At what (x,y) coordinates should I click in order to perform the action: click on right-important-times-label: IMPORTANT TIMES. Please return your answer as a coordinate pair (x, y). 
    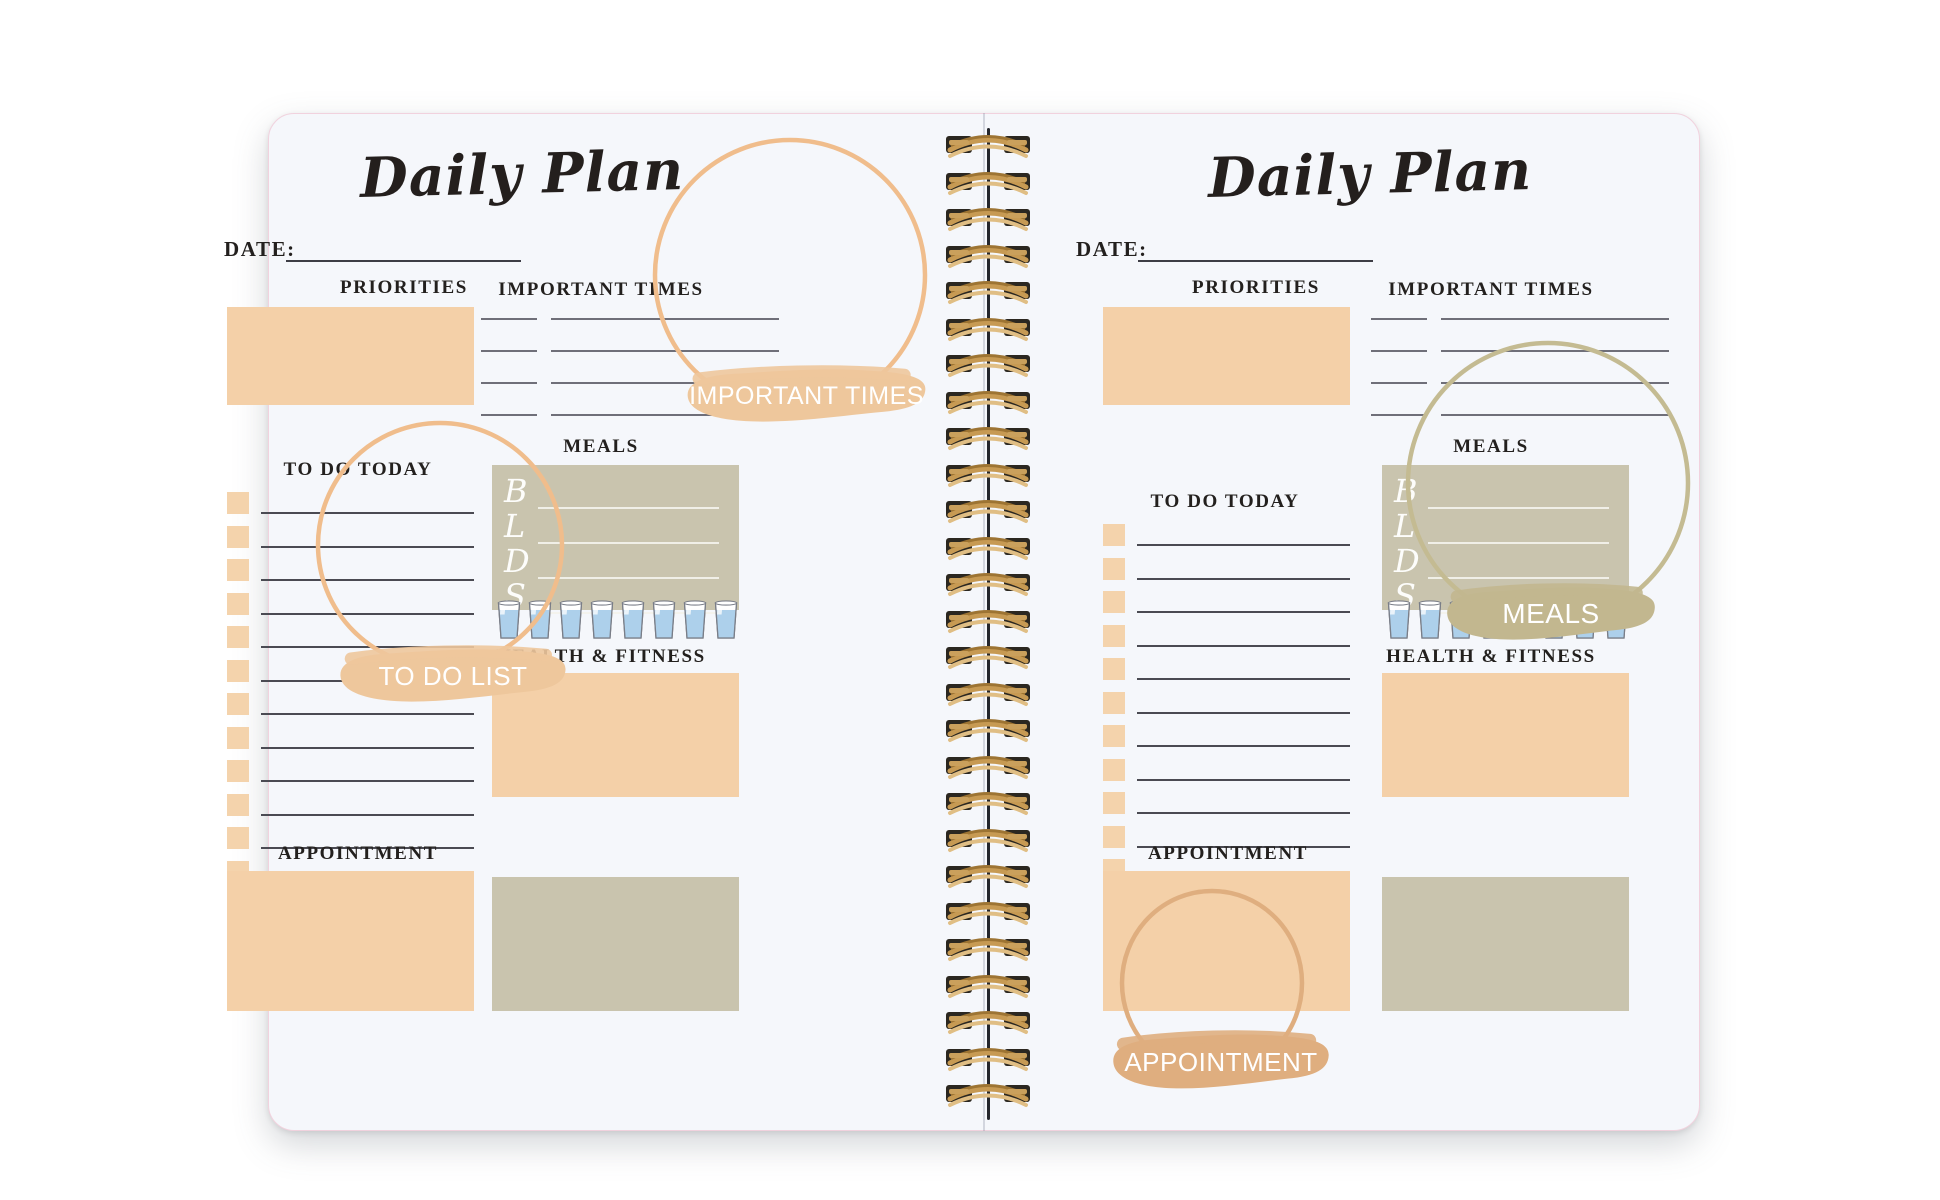
    Looking at the image, I should click on (1491, 289).